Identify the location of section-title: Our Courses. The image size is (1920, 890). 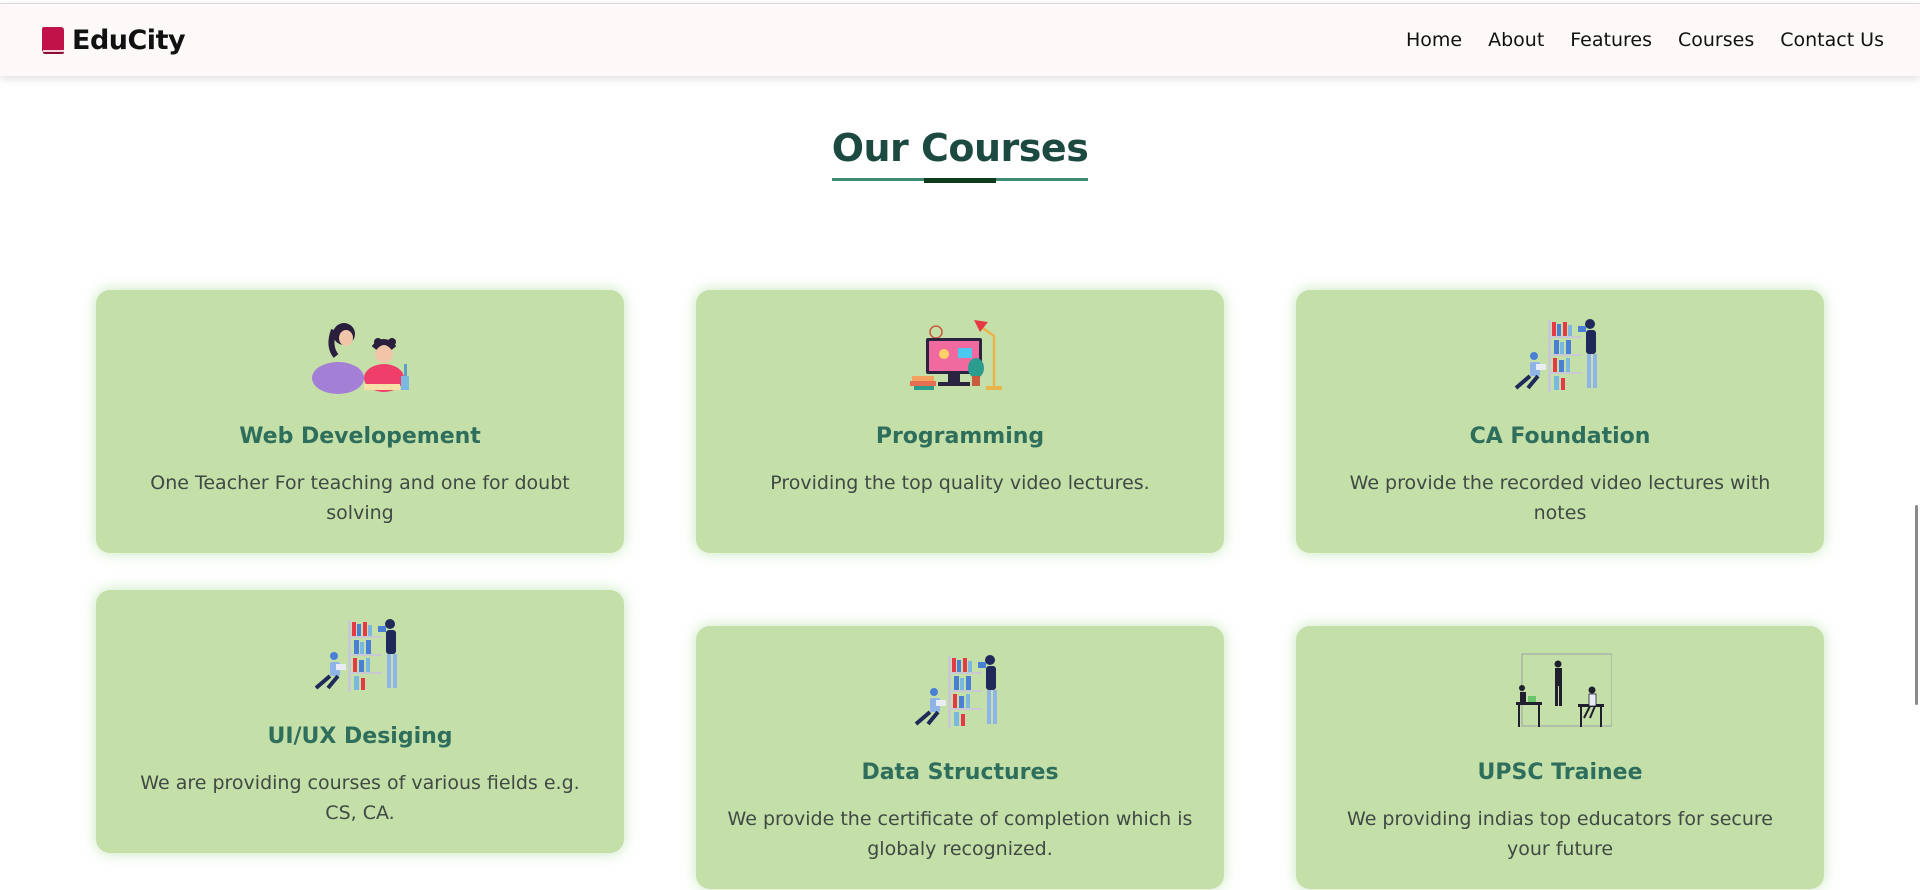
(960, 154).